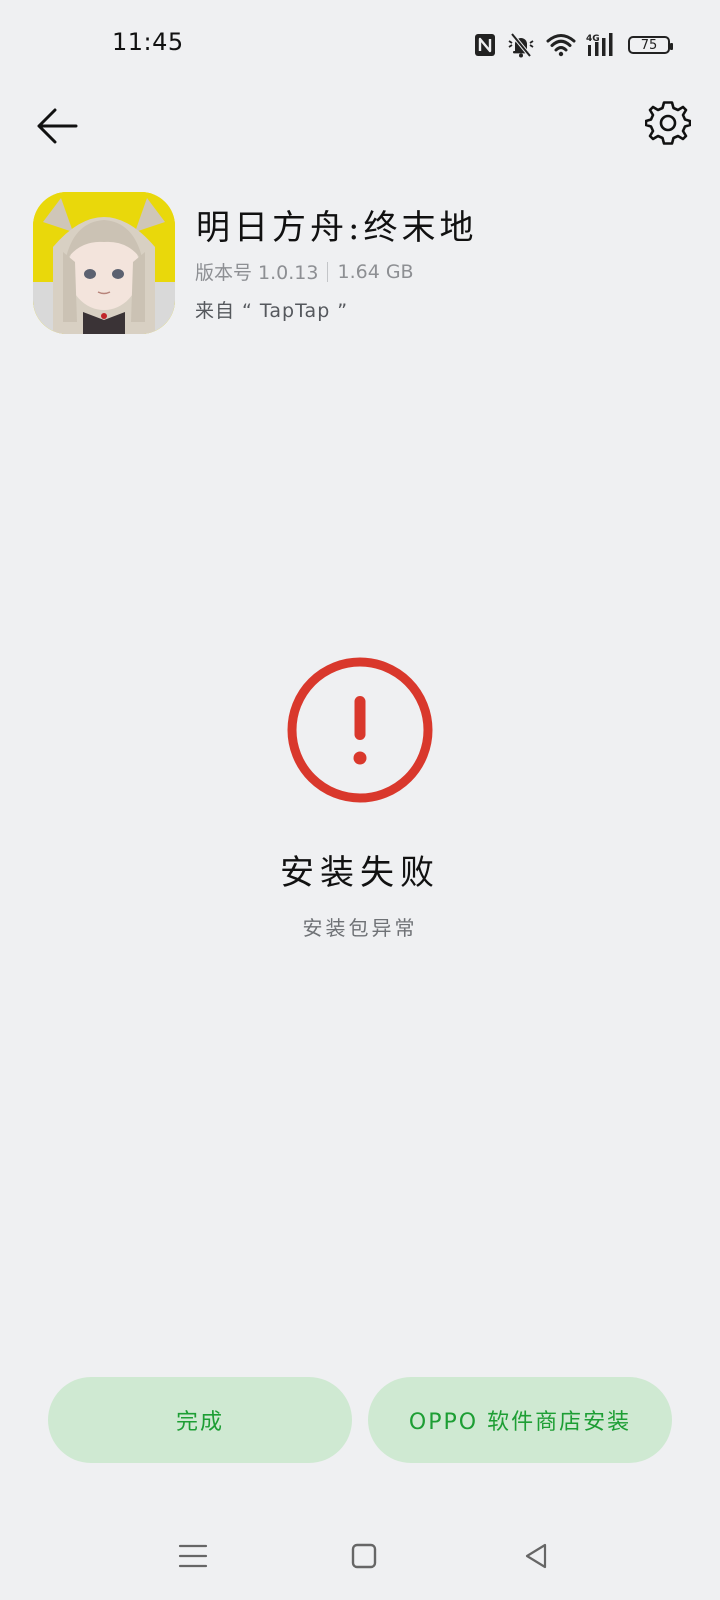 Image resolution: width=720 pixels, height=1600 pixels. What do you see at coordinates (360, 45) in the screenshot?
I see `status-bar: 11:45 4G 75` at bounding box center [360, 45].